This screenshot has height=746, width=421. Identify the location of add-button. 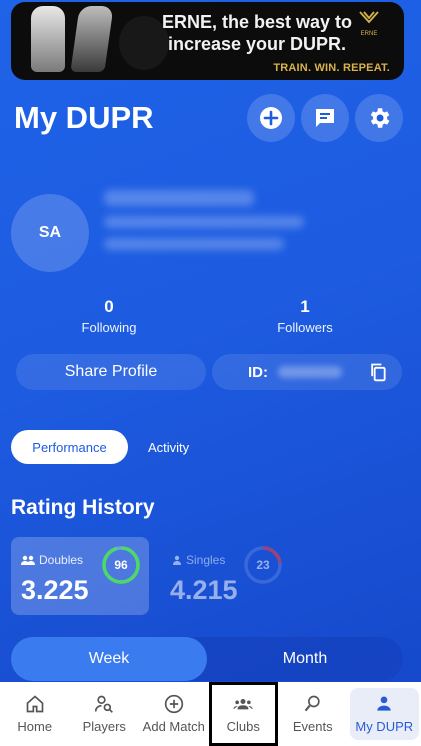
(271, 118).